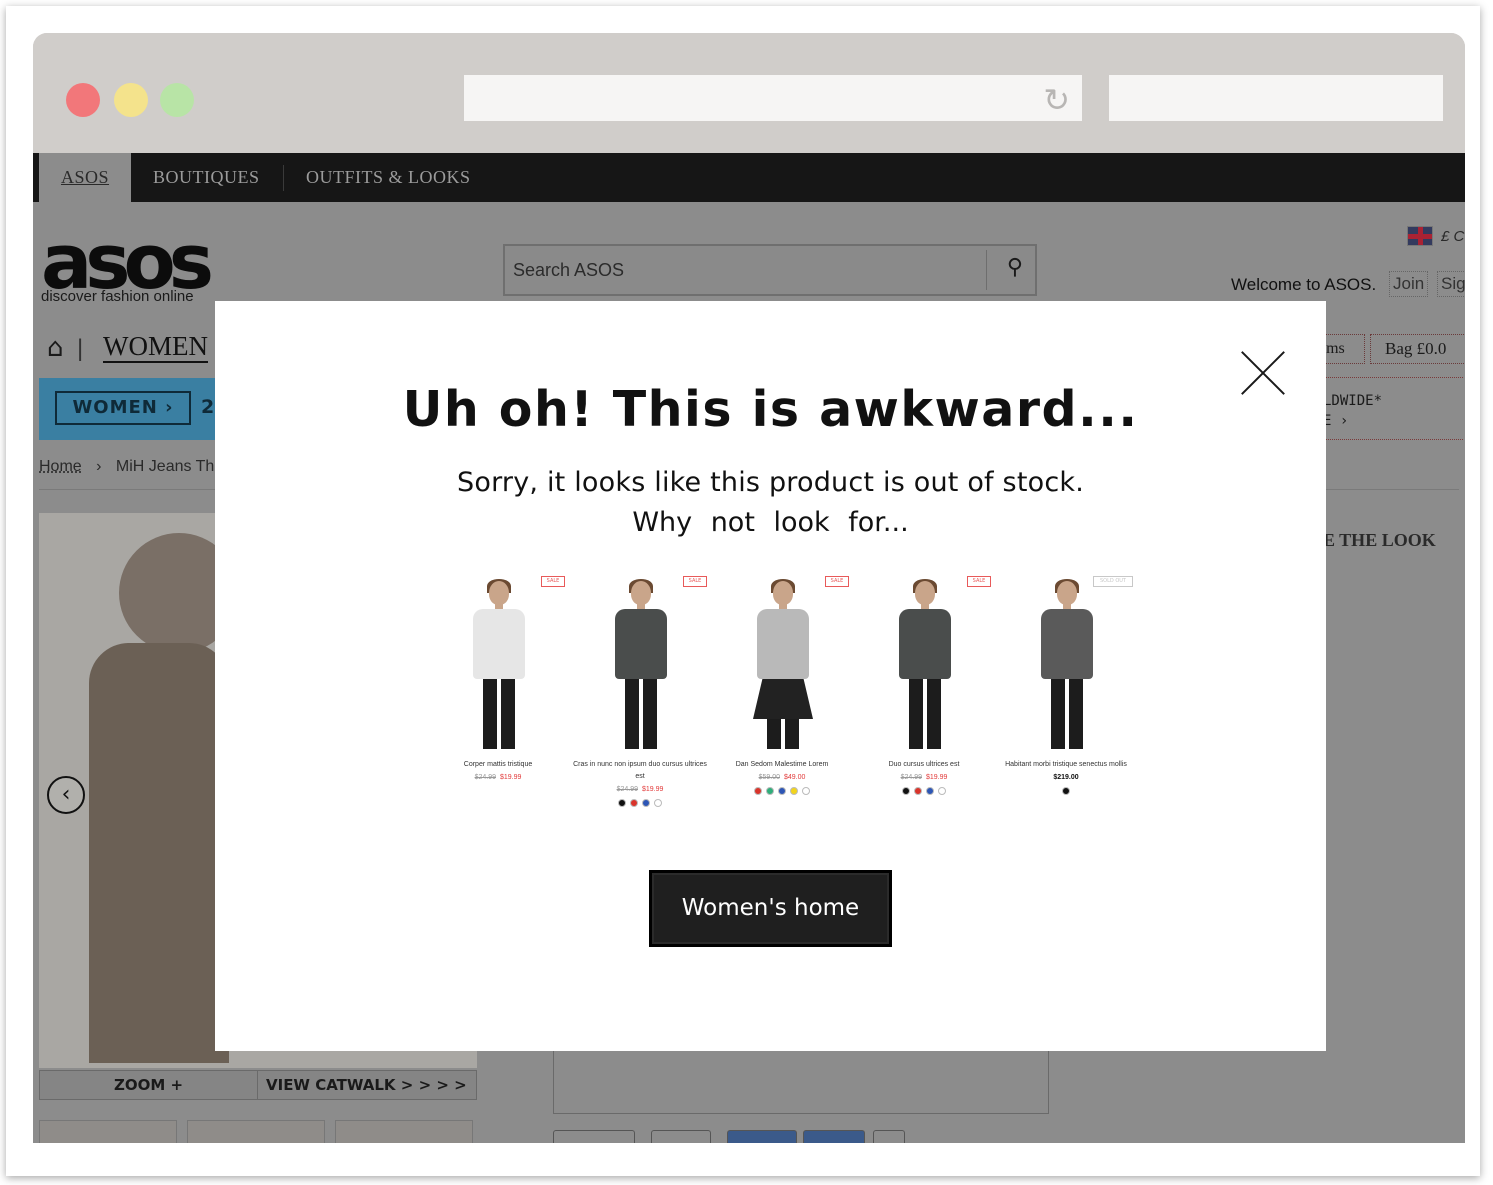  I want to click on tab-outfits-looks: OUTFITS & LOOKS, so click(388, 177).